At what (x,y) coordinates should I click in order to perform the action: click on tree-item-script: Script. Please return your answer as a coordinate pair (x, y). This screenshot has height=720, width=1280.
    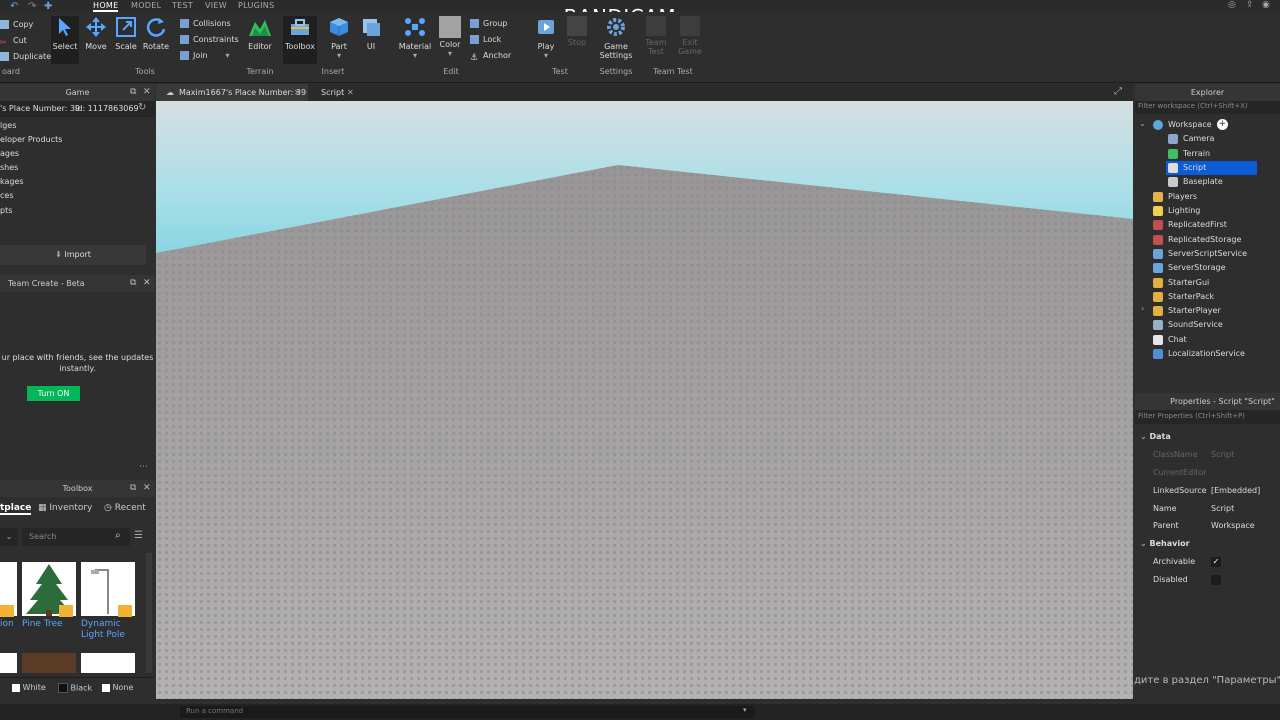
    Looking at the image, I should click on (1211, 168).